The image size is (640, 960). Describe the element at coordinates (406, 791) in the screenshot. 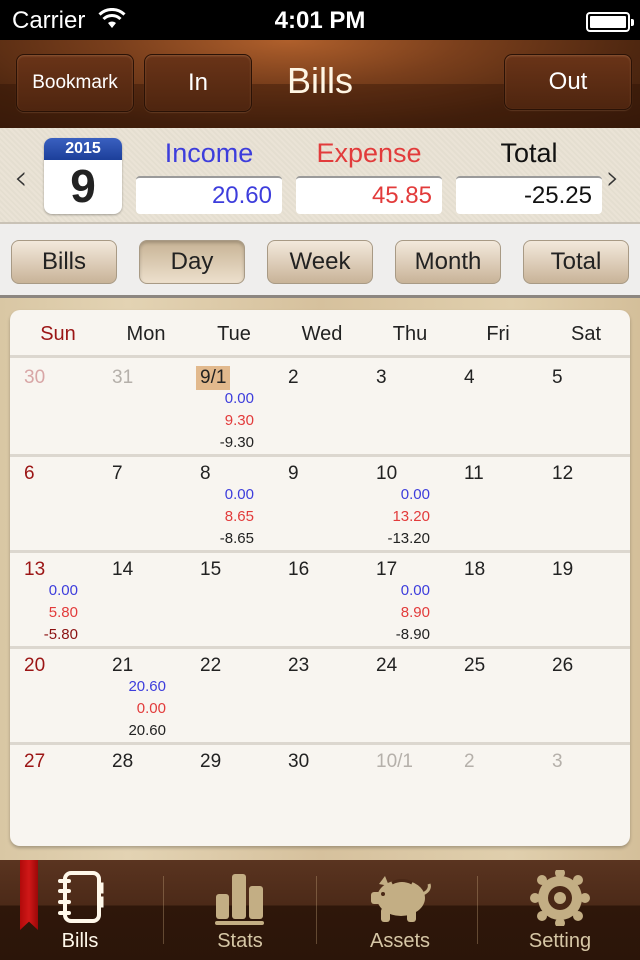

I see `calendar-day-cell: 10/1` at that location.